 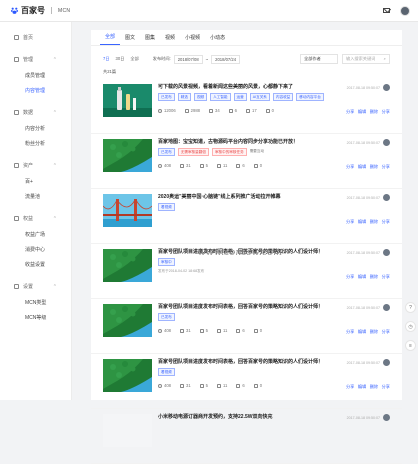 I want to click on sidebar-item-home: 首页, so click(x=35, y=37).